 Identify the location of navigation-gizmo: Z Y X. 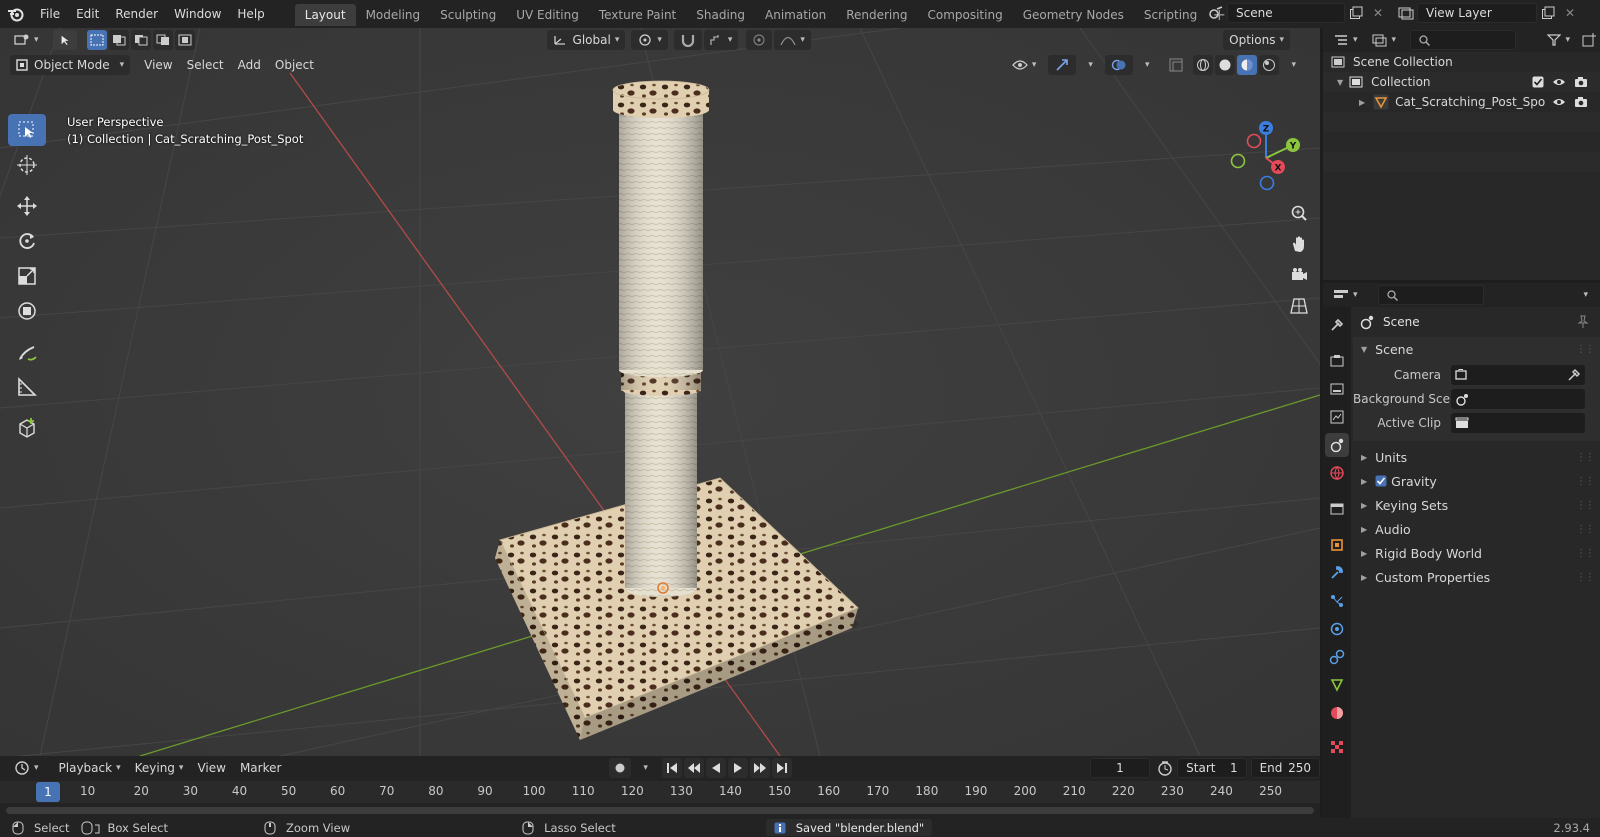
(1266, 158).